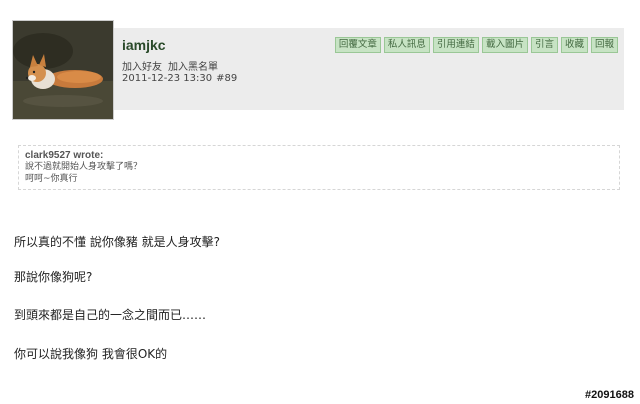  What do you see at coordinates (574, 45) in the screenshot?
I see `favorite-button: 收藏` at bounding box center [574, 45].